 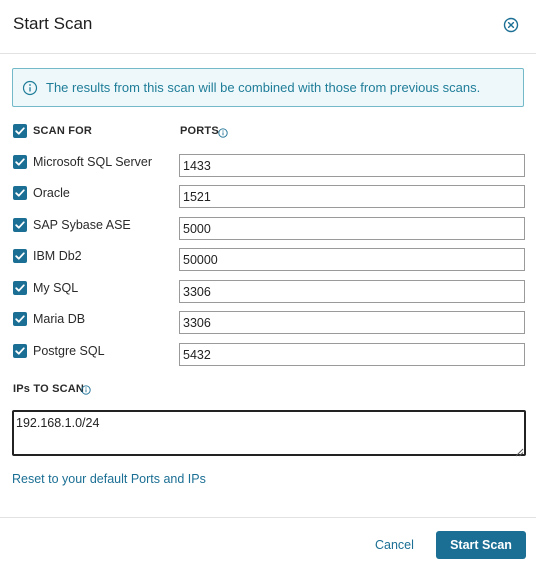 What do you see at coordinates (20, 225) in the screenshot?
I see `sybase-checkbox` at bounding box center [20, 225].